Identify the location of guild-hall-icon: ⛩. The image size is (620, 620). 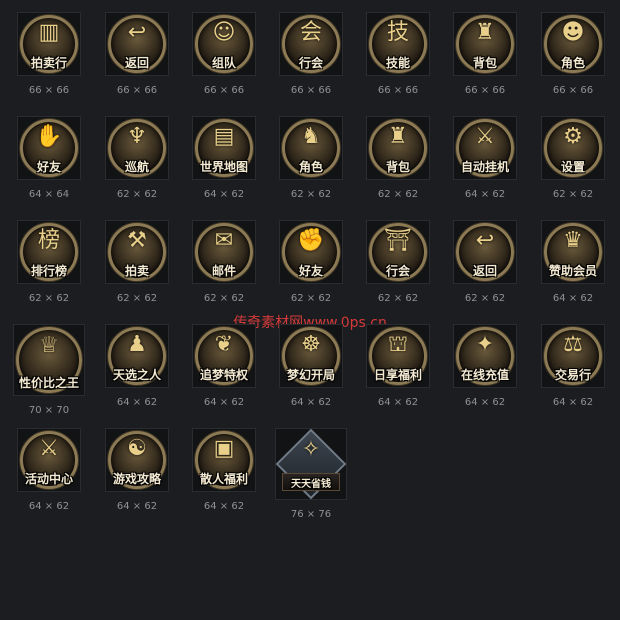
(398, 240).